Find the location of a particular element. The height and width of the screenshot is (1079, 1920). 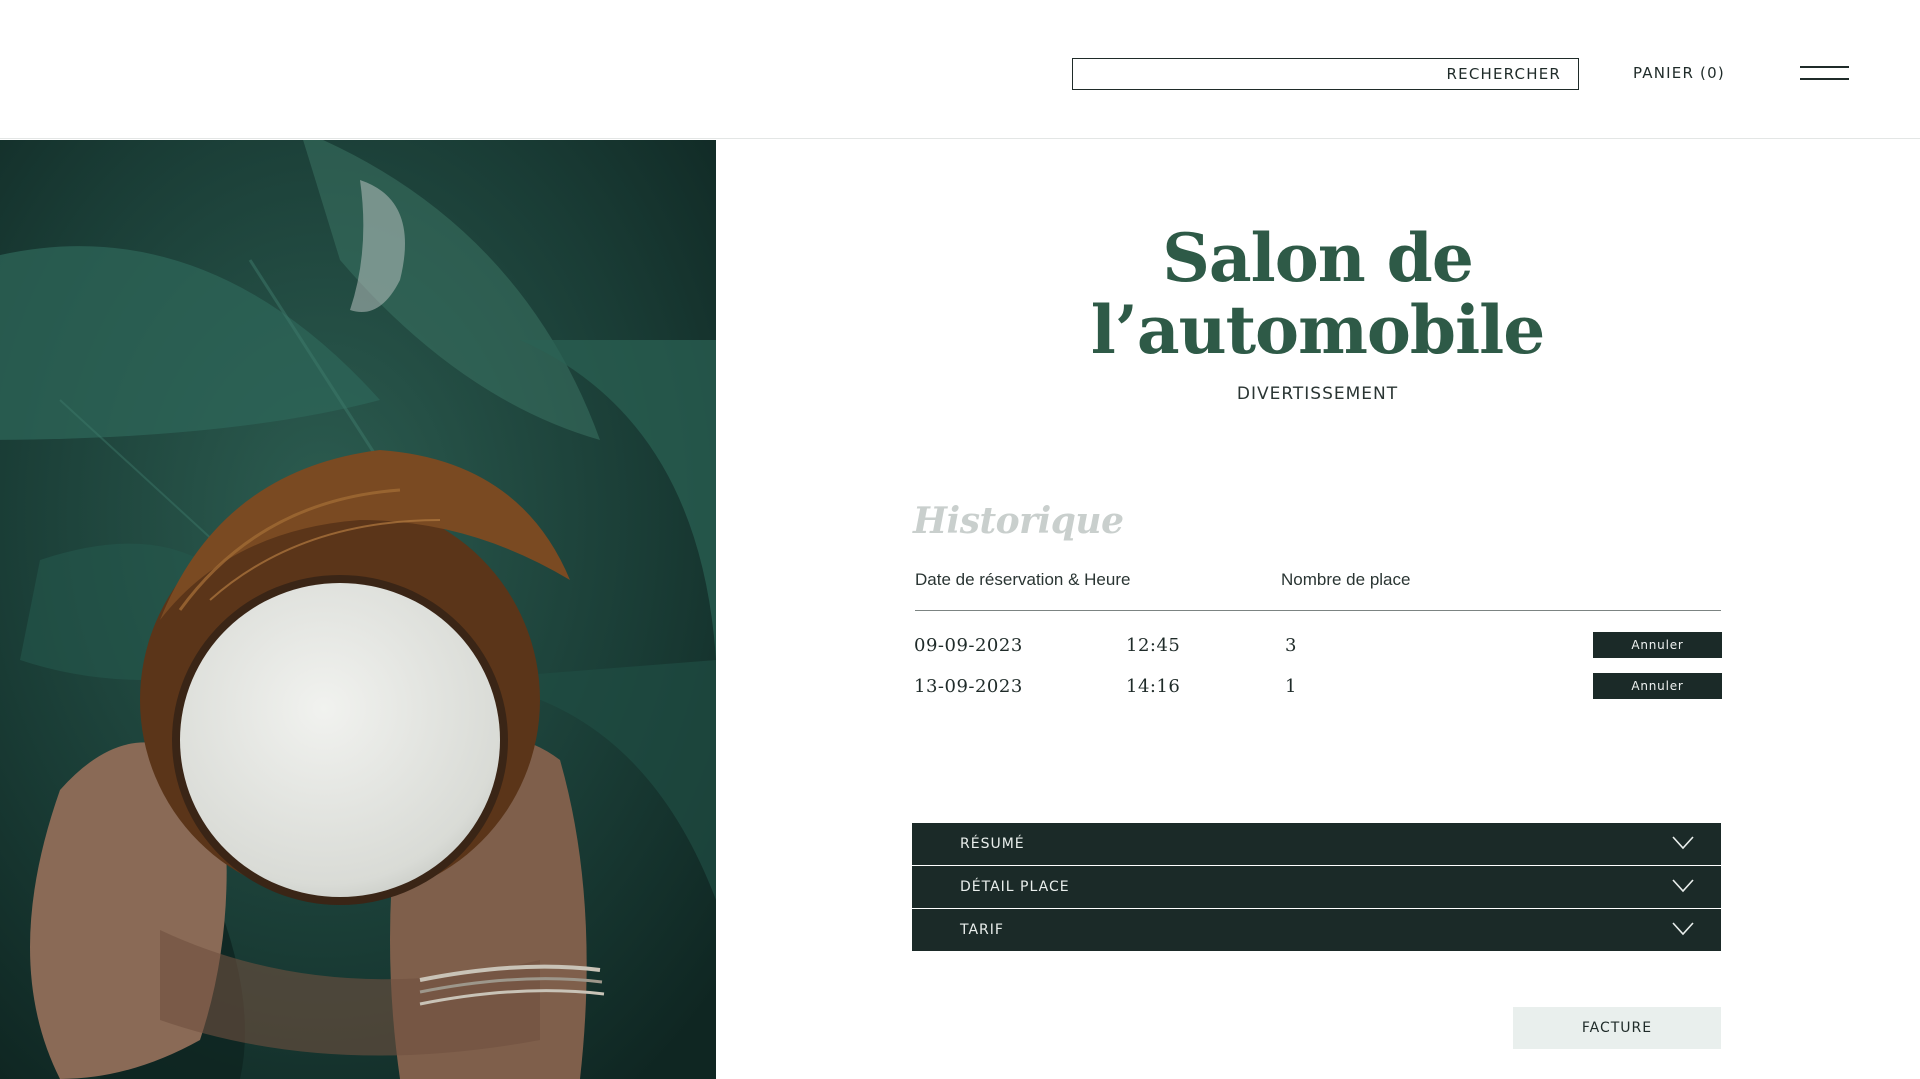

accordion-seat-detail: DÉTAIL PLACE is located at coordinates (1316, 887).